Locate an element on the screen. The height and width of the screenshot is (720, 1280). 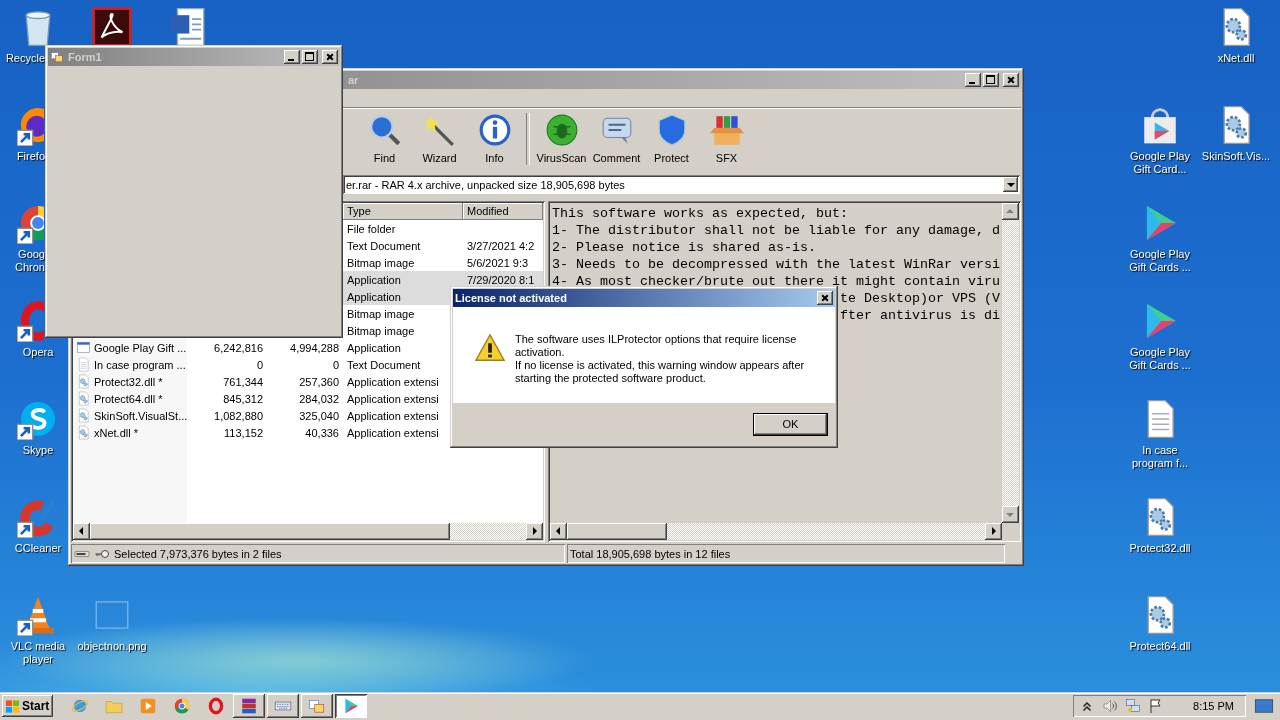
modified-cell-text: 5/6/2021 9:3 is located at coordinates (498, 262).